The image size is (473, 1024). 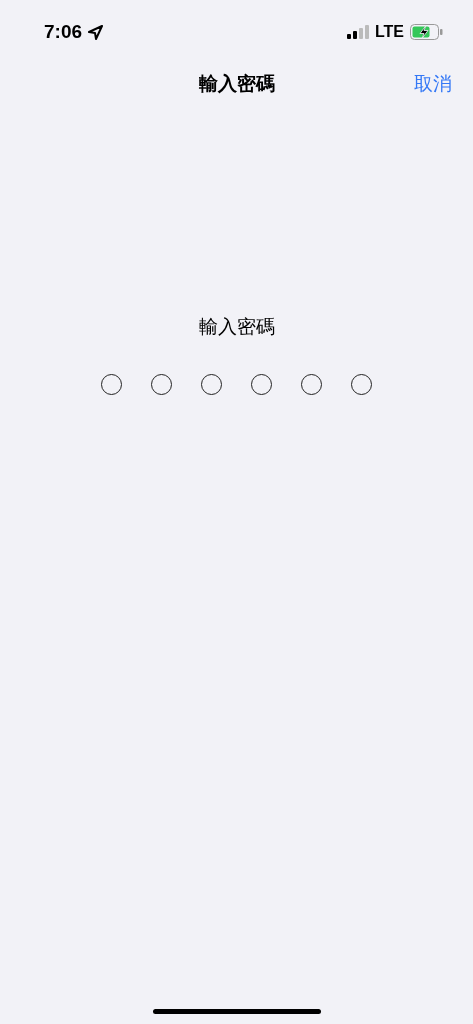 What do you see at coordinates (357, 32) in the screenshot?
I see `signal-icon` at bounding box center [357, 32].